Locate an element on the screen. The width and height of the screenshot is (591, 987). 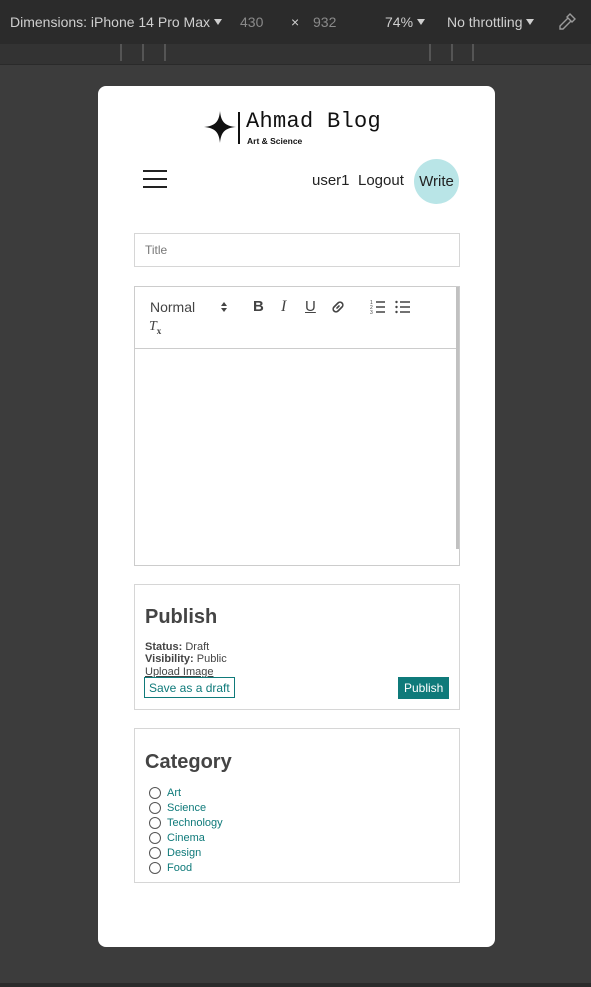
height-input: 932 is located at coordinates (324, 22).